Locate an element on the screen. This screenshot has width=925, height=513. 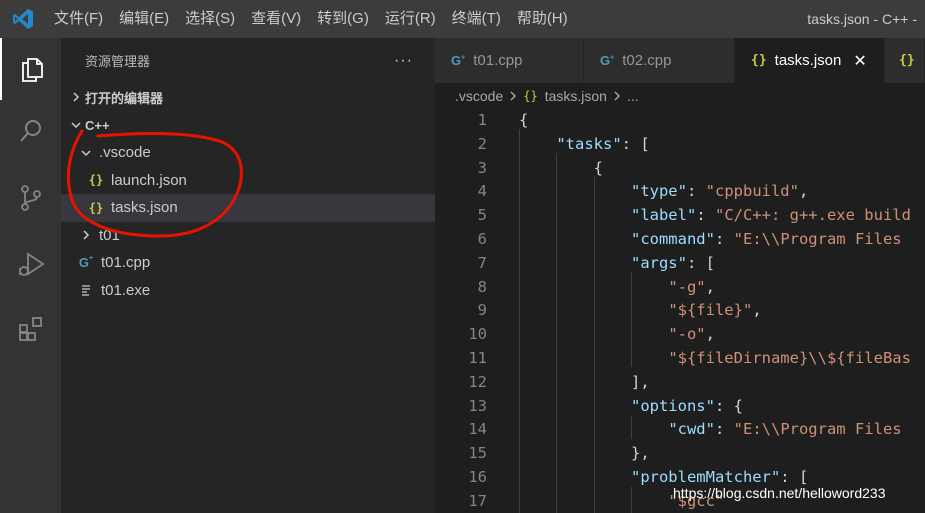
tab-label: tasks.json is located at coordinates (808, 60).